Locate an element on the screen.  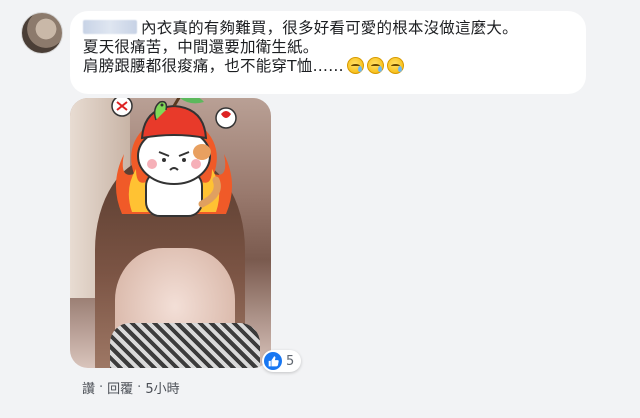
comment-line-1: 內衣真的有夠難買，很多好看可愛的根本沒做這麼大。 is located at coordinates (328, 28).